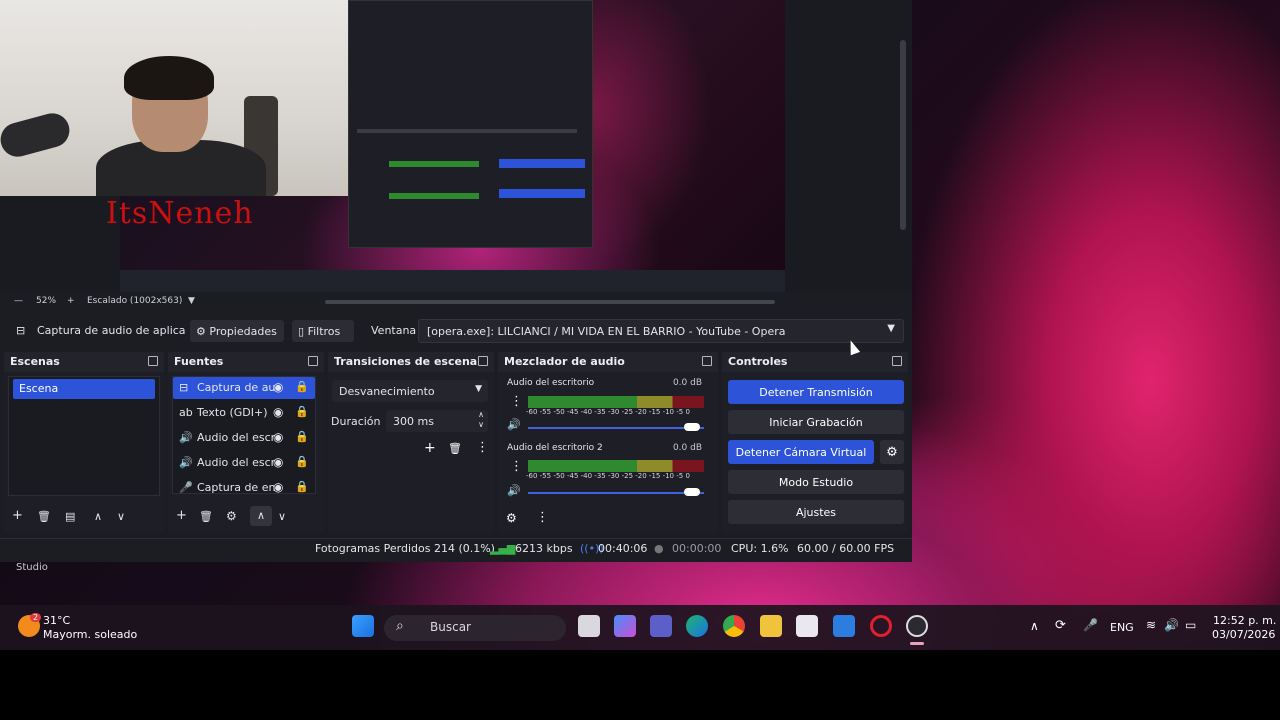  Describe the element at coordinates (892, 452) in the screenshot. I see `virtual-camera-settings-gear-icon: ⚙` at that location.